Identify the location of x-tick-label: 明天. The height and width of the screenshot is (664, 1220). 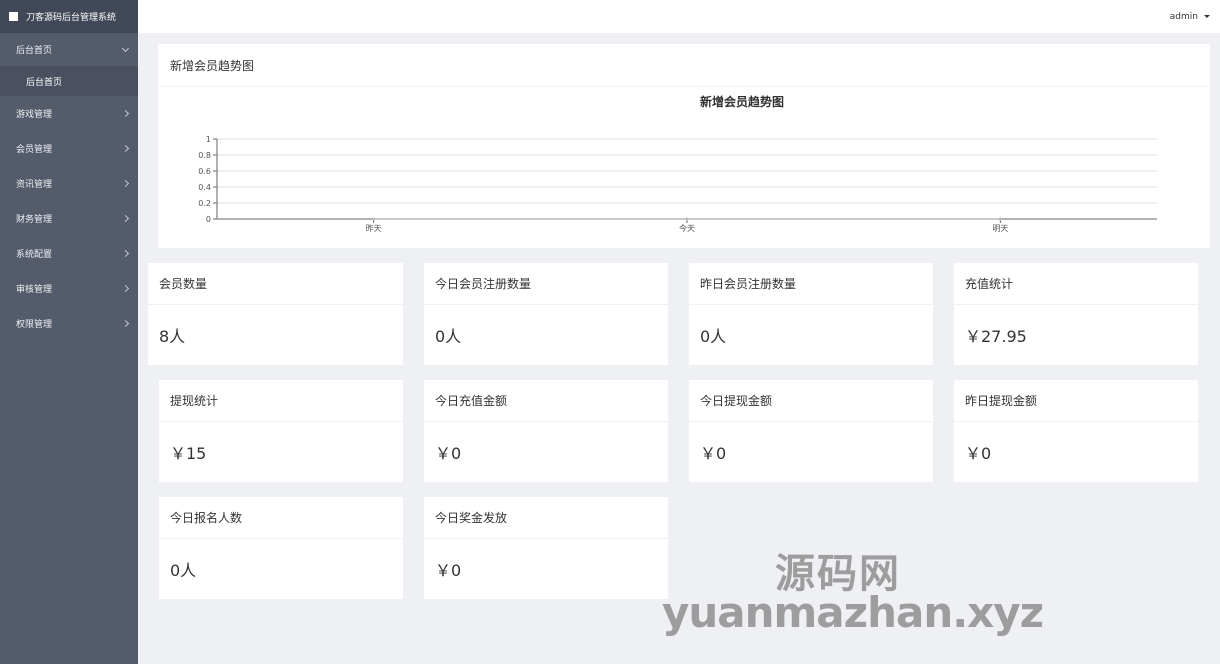
(1000, 228).